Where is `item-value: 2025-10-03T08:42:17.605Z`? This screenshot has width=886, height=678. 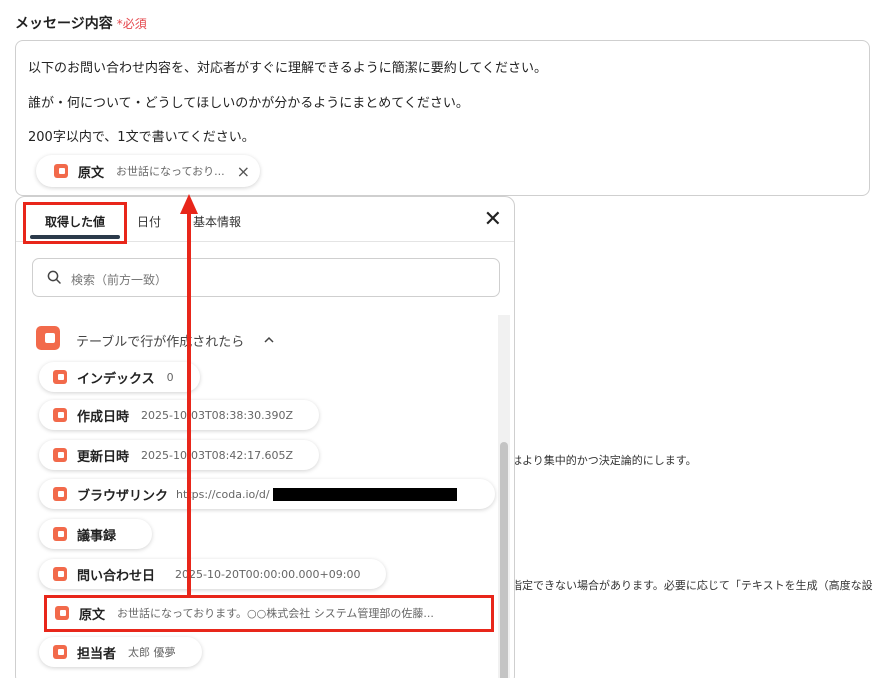
item-value: 2025-10-03T08:42:17.605Z is located at coordinates (217, 455).